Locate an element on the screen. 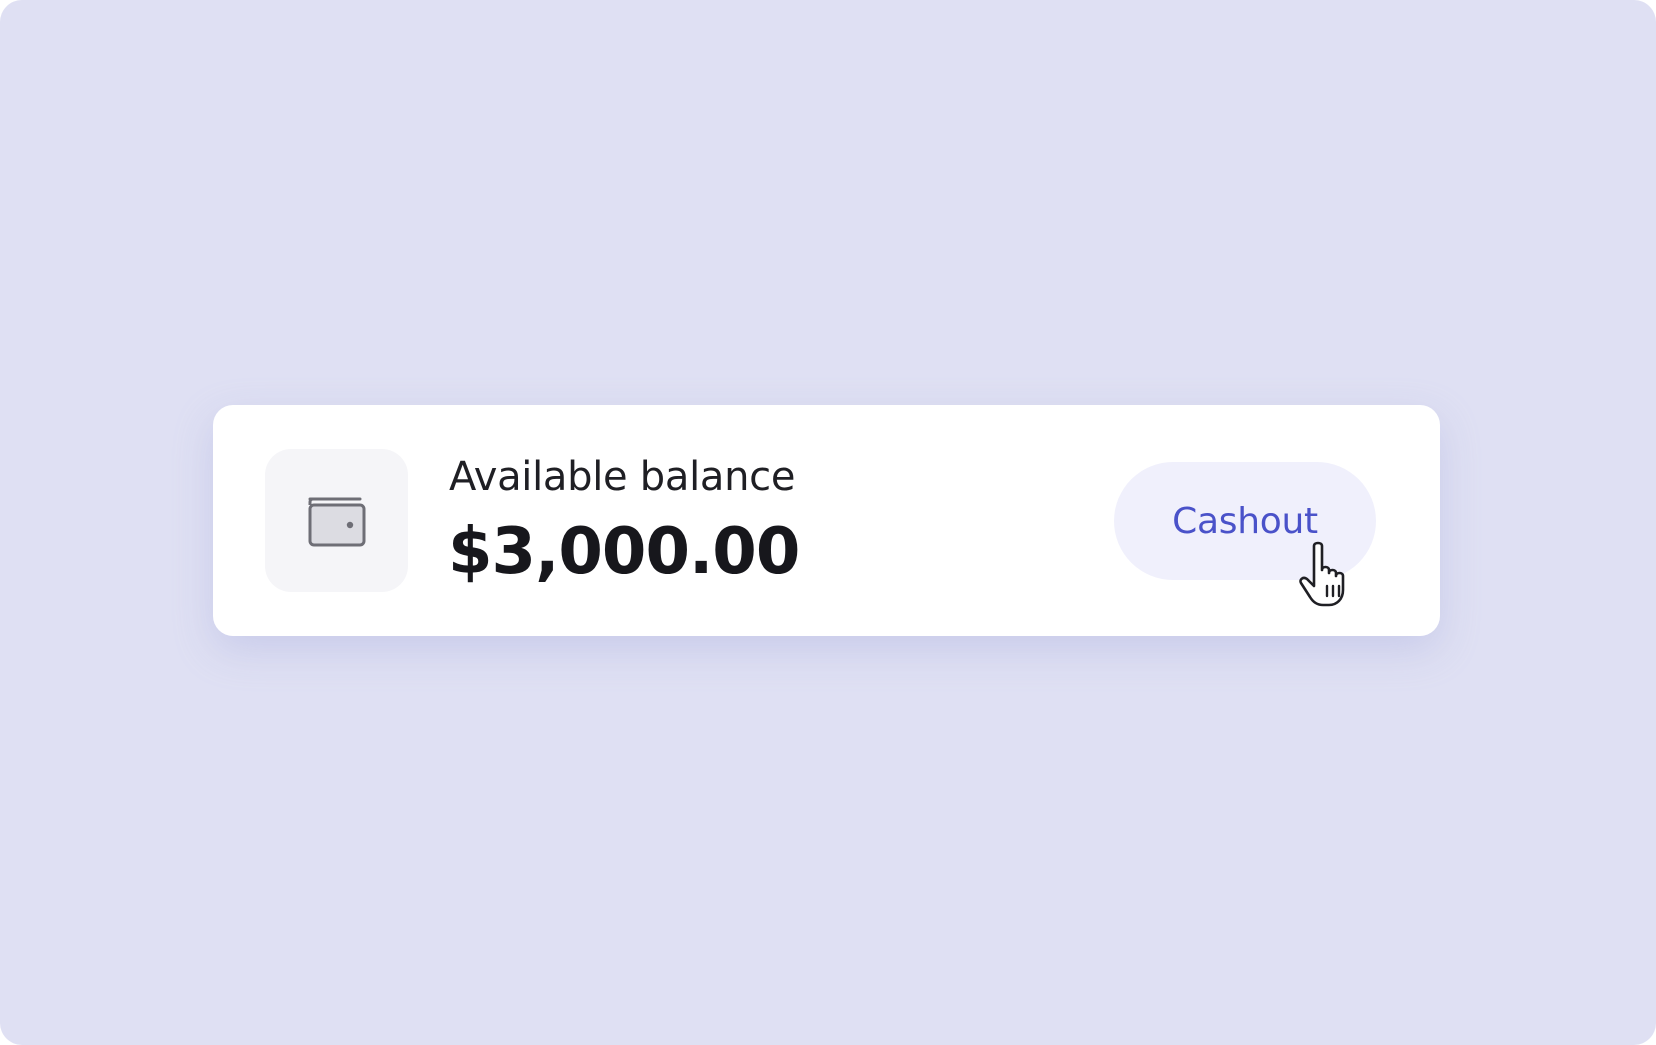 The image size is (1656, 1045). balance-label: Available balance is located at coordinates (622, 477).